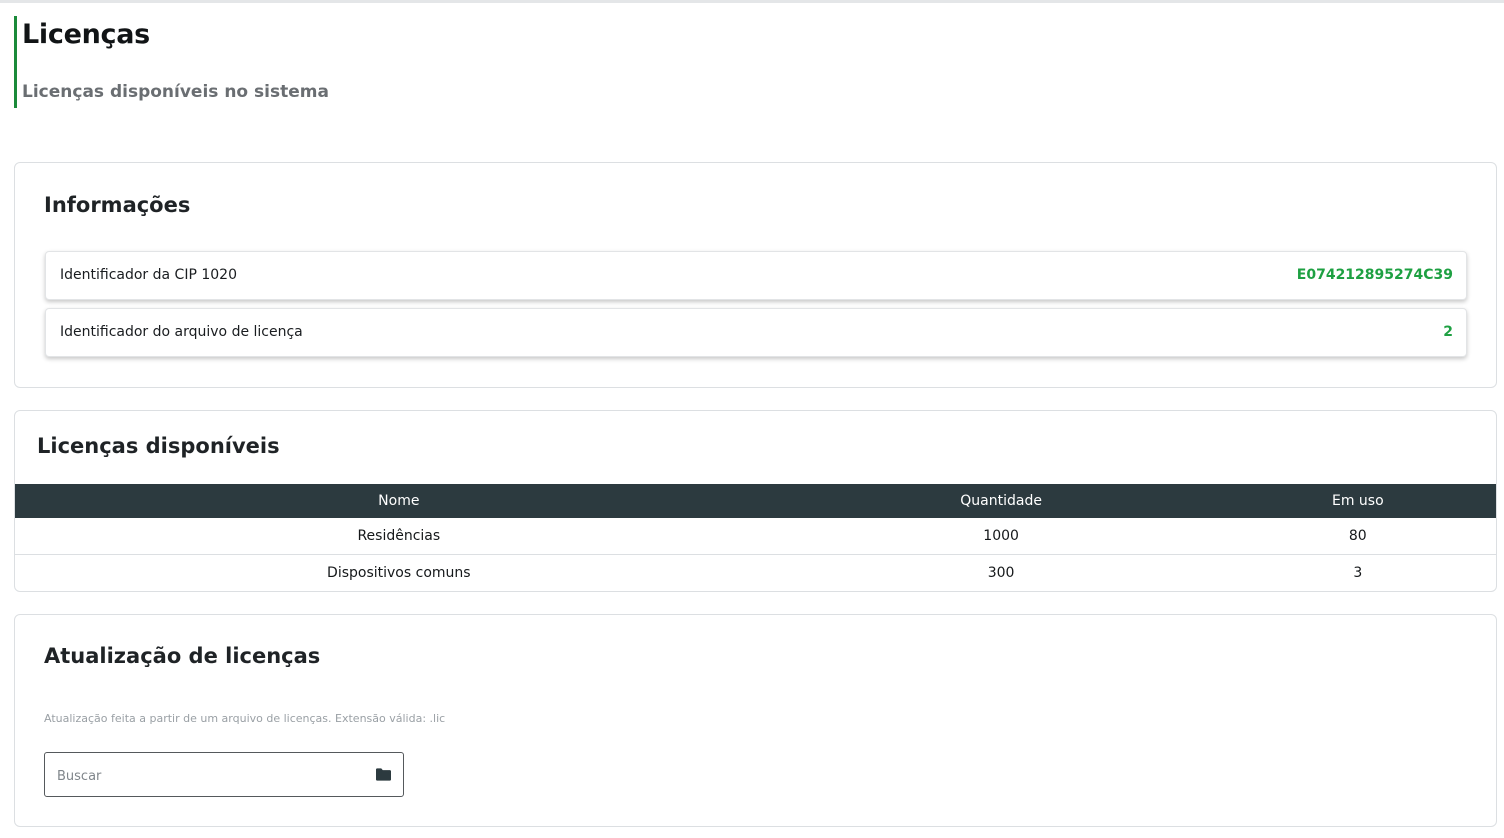  What do you see at coordinates (399, 501) in the screenshot?
I see `column-header-nome: Nome` at bounding box center [399, 501].